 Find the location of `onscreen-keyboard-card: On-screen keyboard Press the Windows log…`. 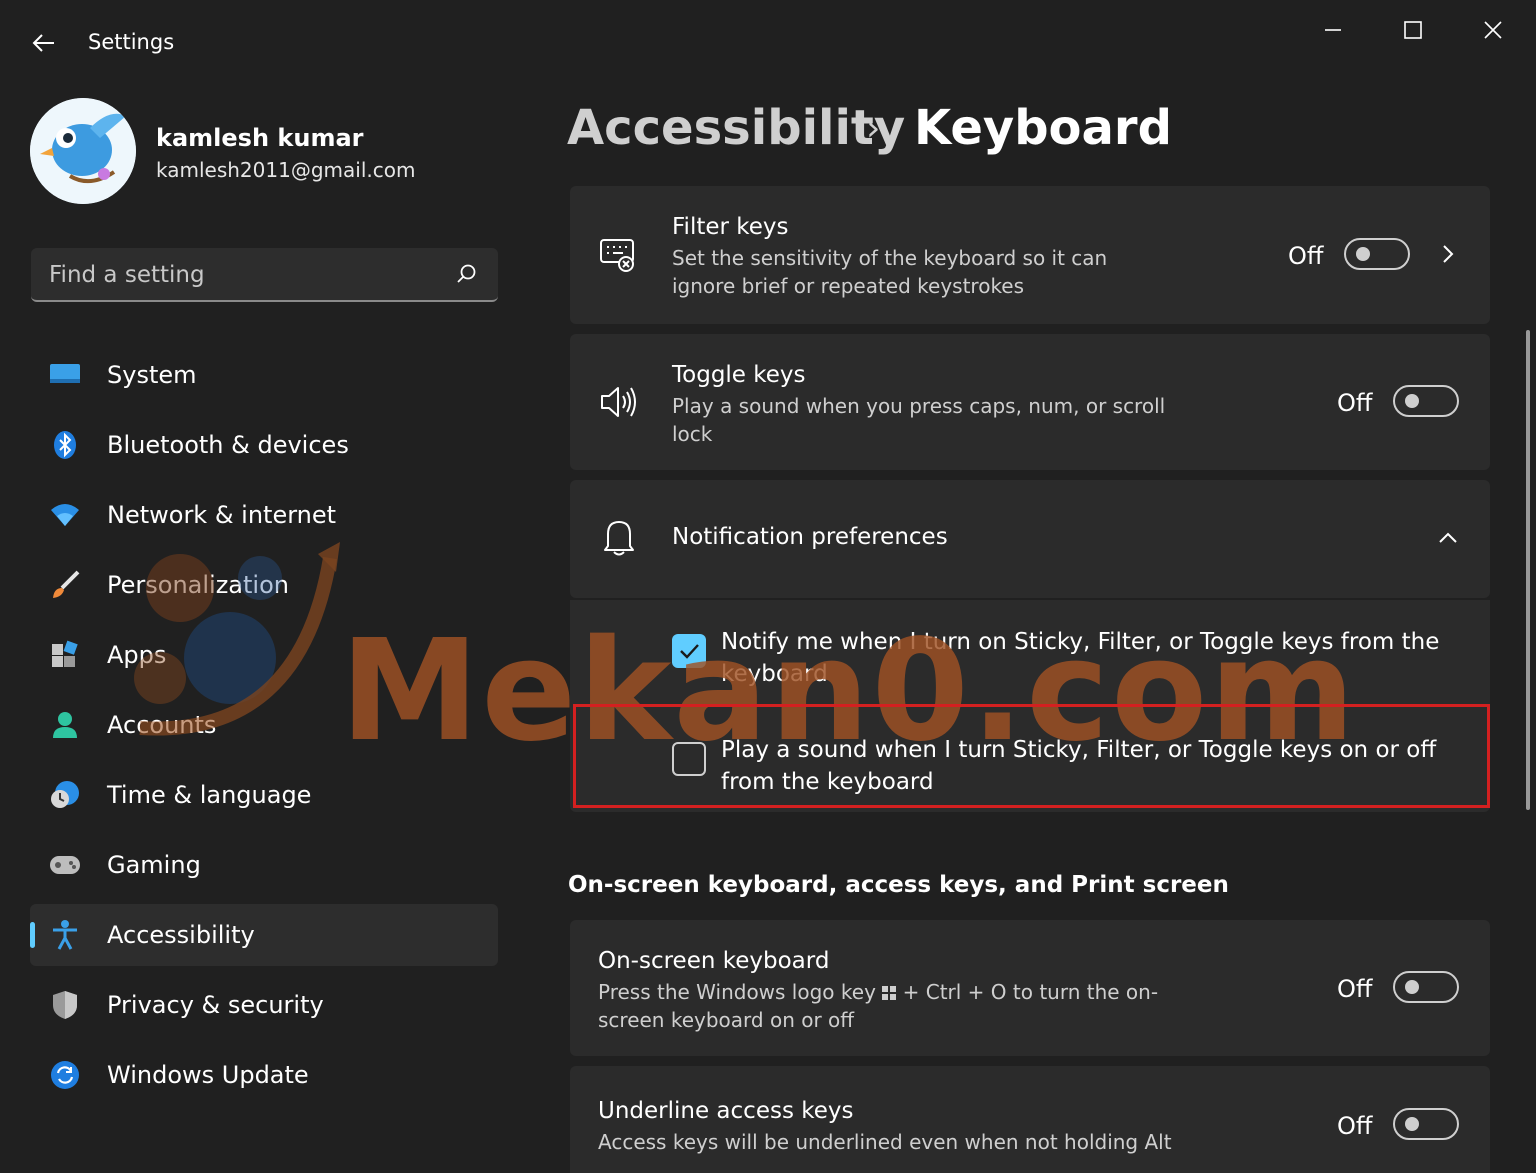

onscreen-keyboard-card: On-screen keyboard Press the Windows log… is located at coordinates (1030, 988).